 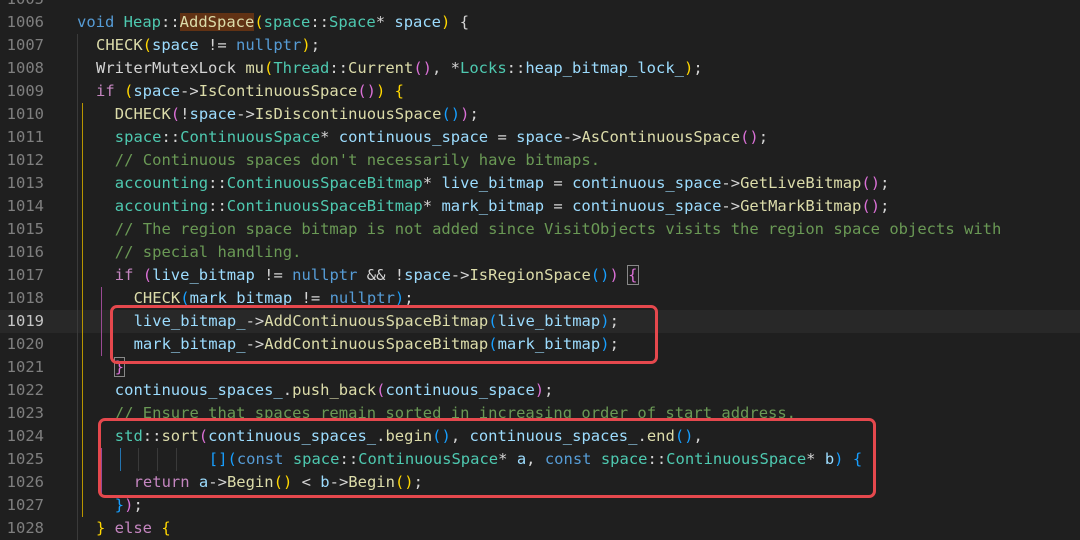 What do you see at coordinates (549, 321) in the screenshot?
I see `code-token: live_bitmap` at bounding box center [549, 321].